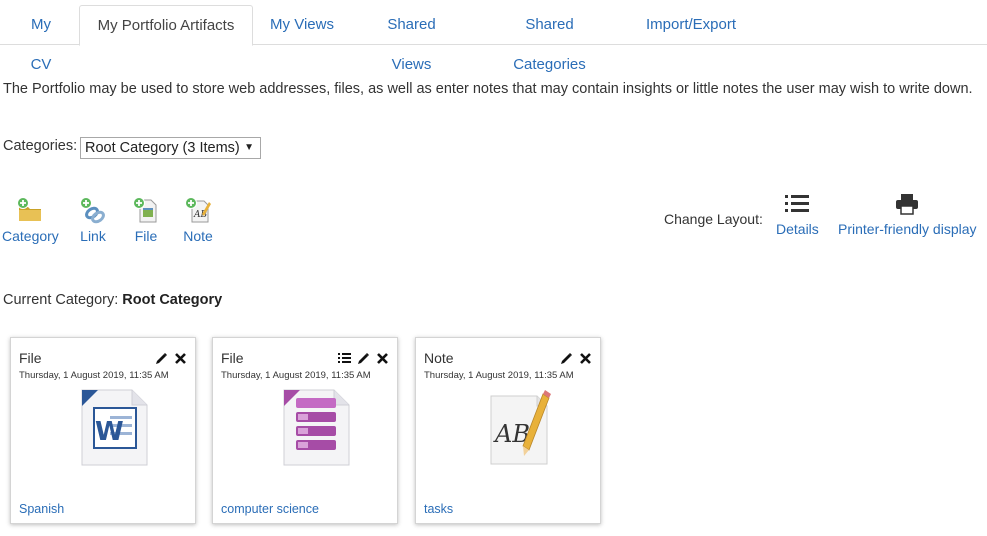 This screenshot has height=536, width=987. I want to click on printer-icon, so click(906, 204).